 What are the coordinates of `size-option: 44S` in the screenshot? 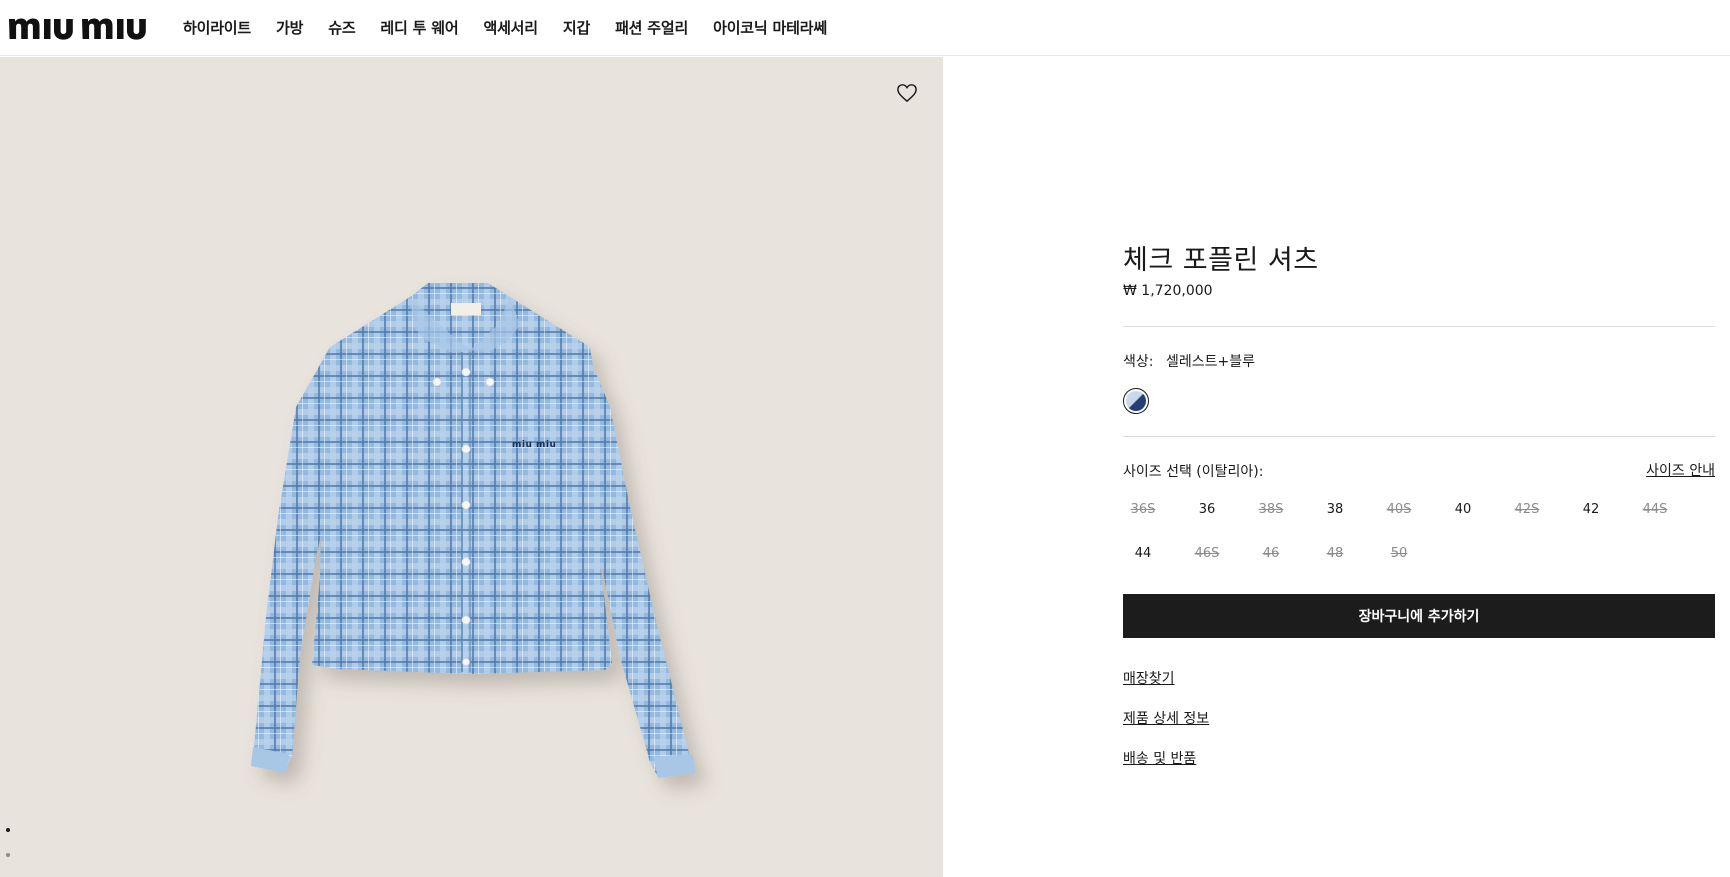 It's located at (1655, 509).